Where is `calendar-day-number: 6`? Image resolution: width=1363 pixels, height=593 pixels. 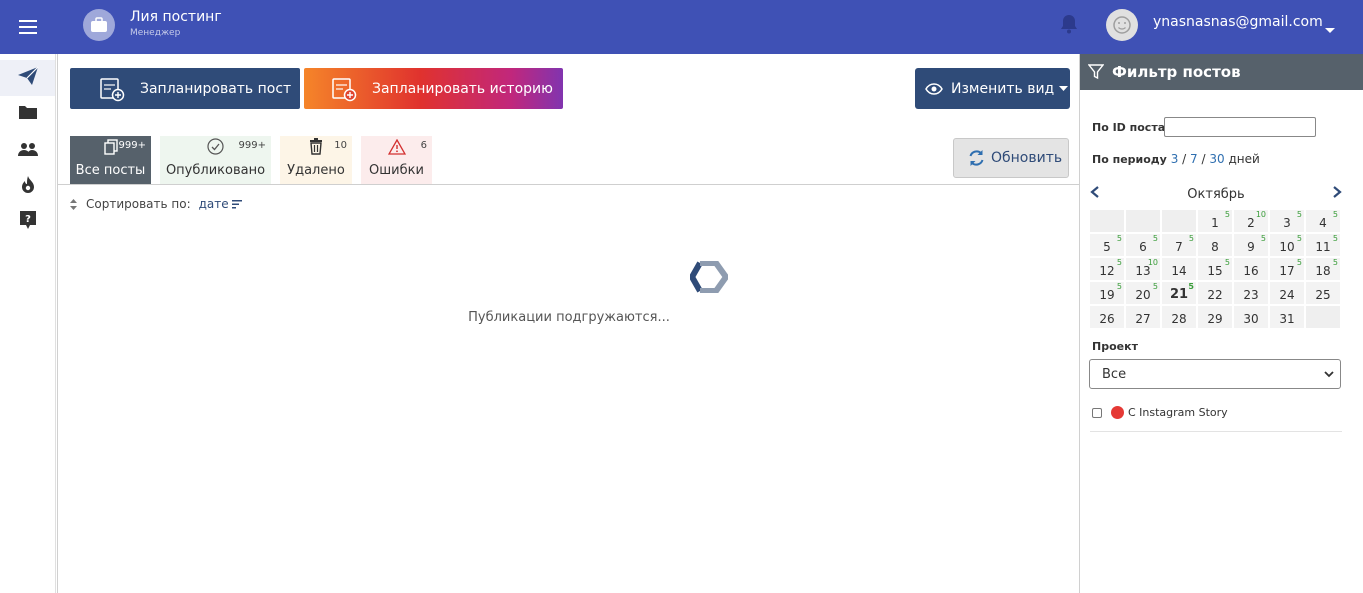
calendar-day-number: 6 is located at coordinates (1143, 247).